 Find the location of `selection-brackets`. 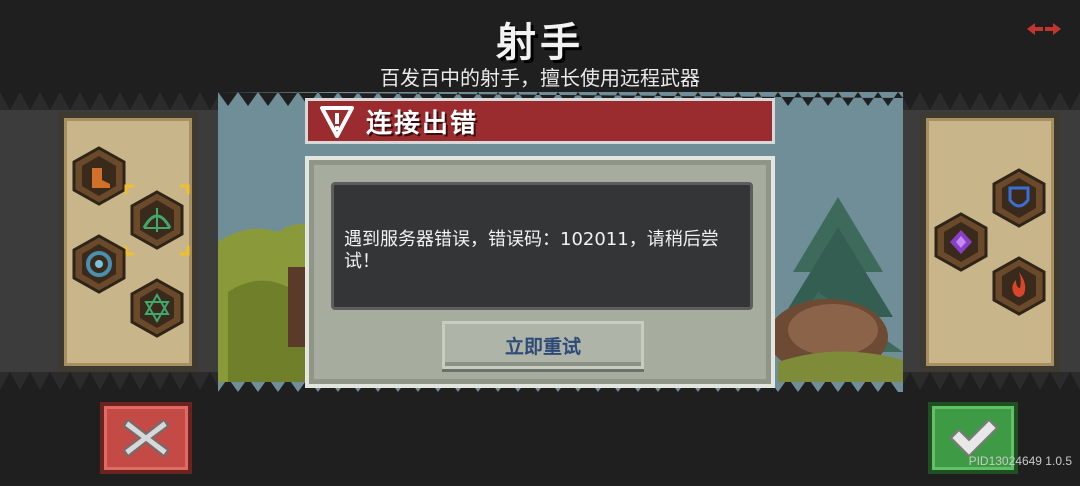

selection-brackets is located at coordinates (157, 220).